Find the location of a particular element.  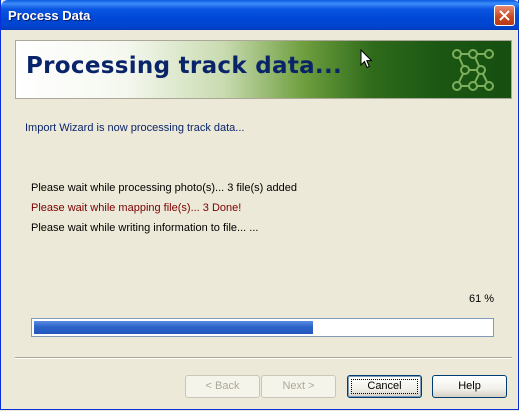

network-nodes-icon is located at coordinates (473, 70).